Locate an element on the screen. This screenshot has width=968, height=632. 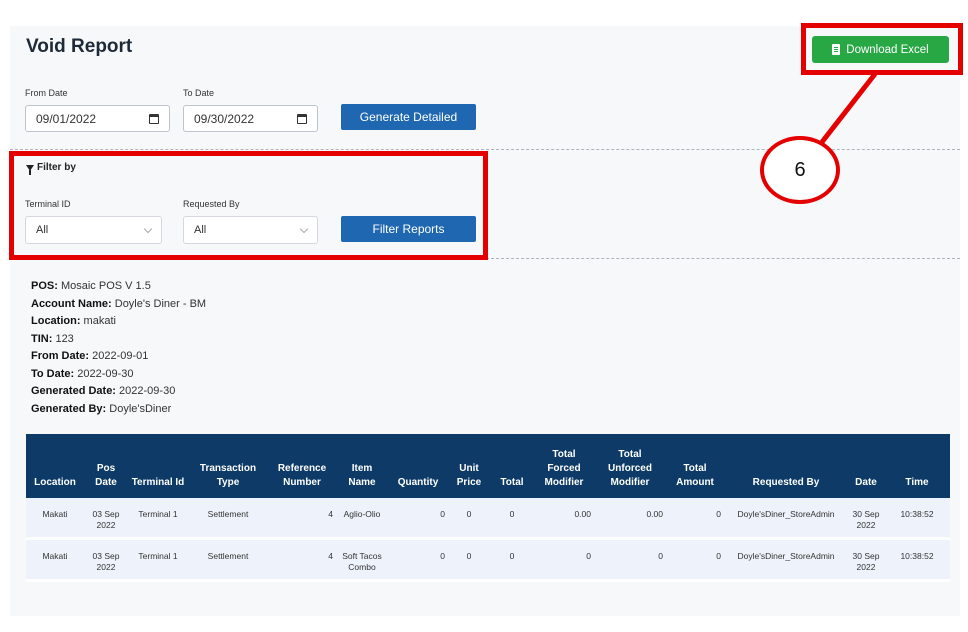
table-cell: Aglio-Olio is located at coordinates (362, 519).